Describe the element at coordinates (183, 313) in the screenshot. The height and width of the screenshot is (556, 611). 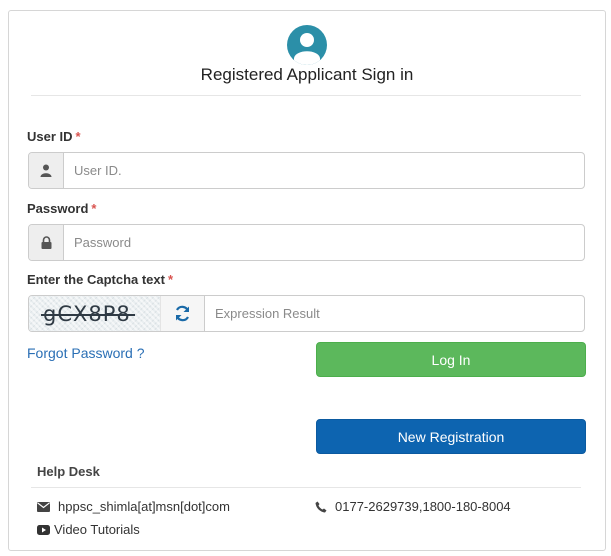
I see `refresh-icon` at that location.